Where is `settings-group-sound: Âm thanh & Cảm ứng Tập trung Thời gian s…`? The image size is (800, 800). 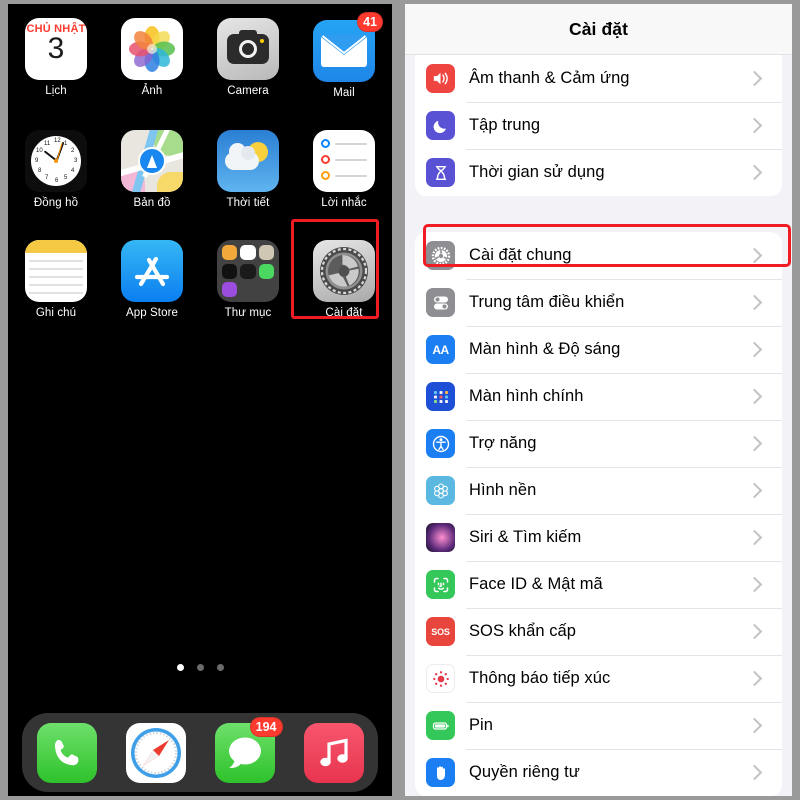 settings-group-sound: Âm thanh & Cảm ứng Tập trung Thời gian s… is located at coordinates (598, 125).